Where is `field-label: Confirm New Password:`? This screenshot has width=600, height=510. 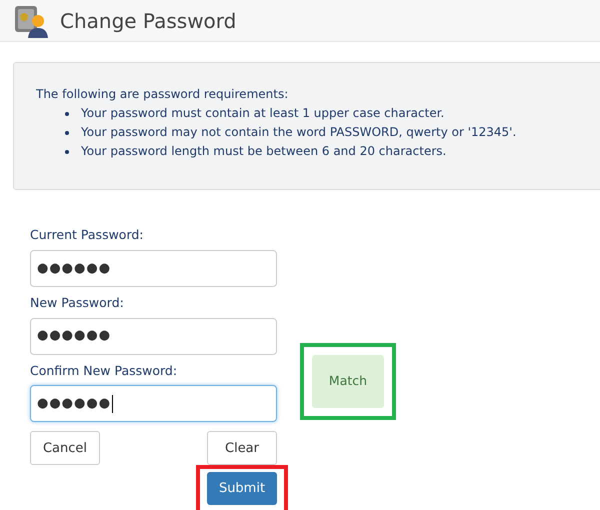
field-label: Confirm New Password: is located at coordinates (104, 371).